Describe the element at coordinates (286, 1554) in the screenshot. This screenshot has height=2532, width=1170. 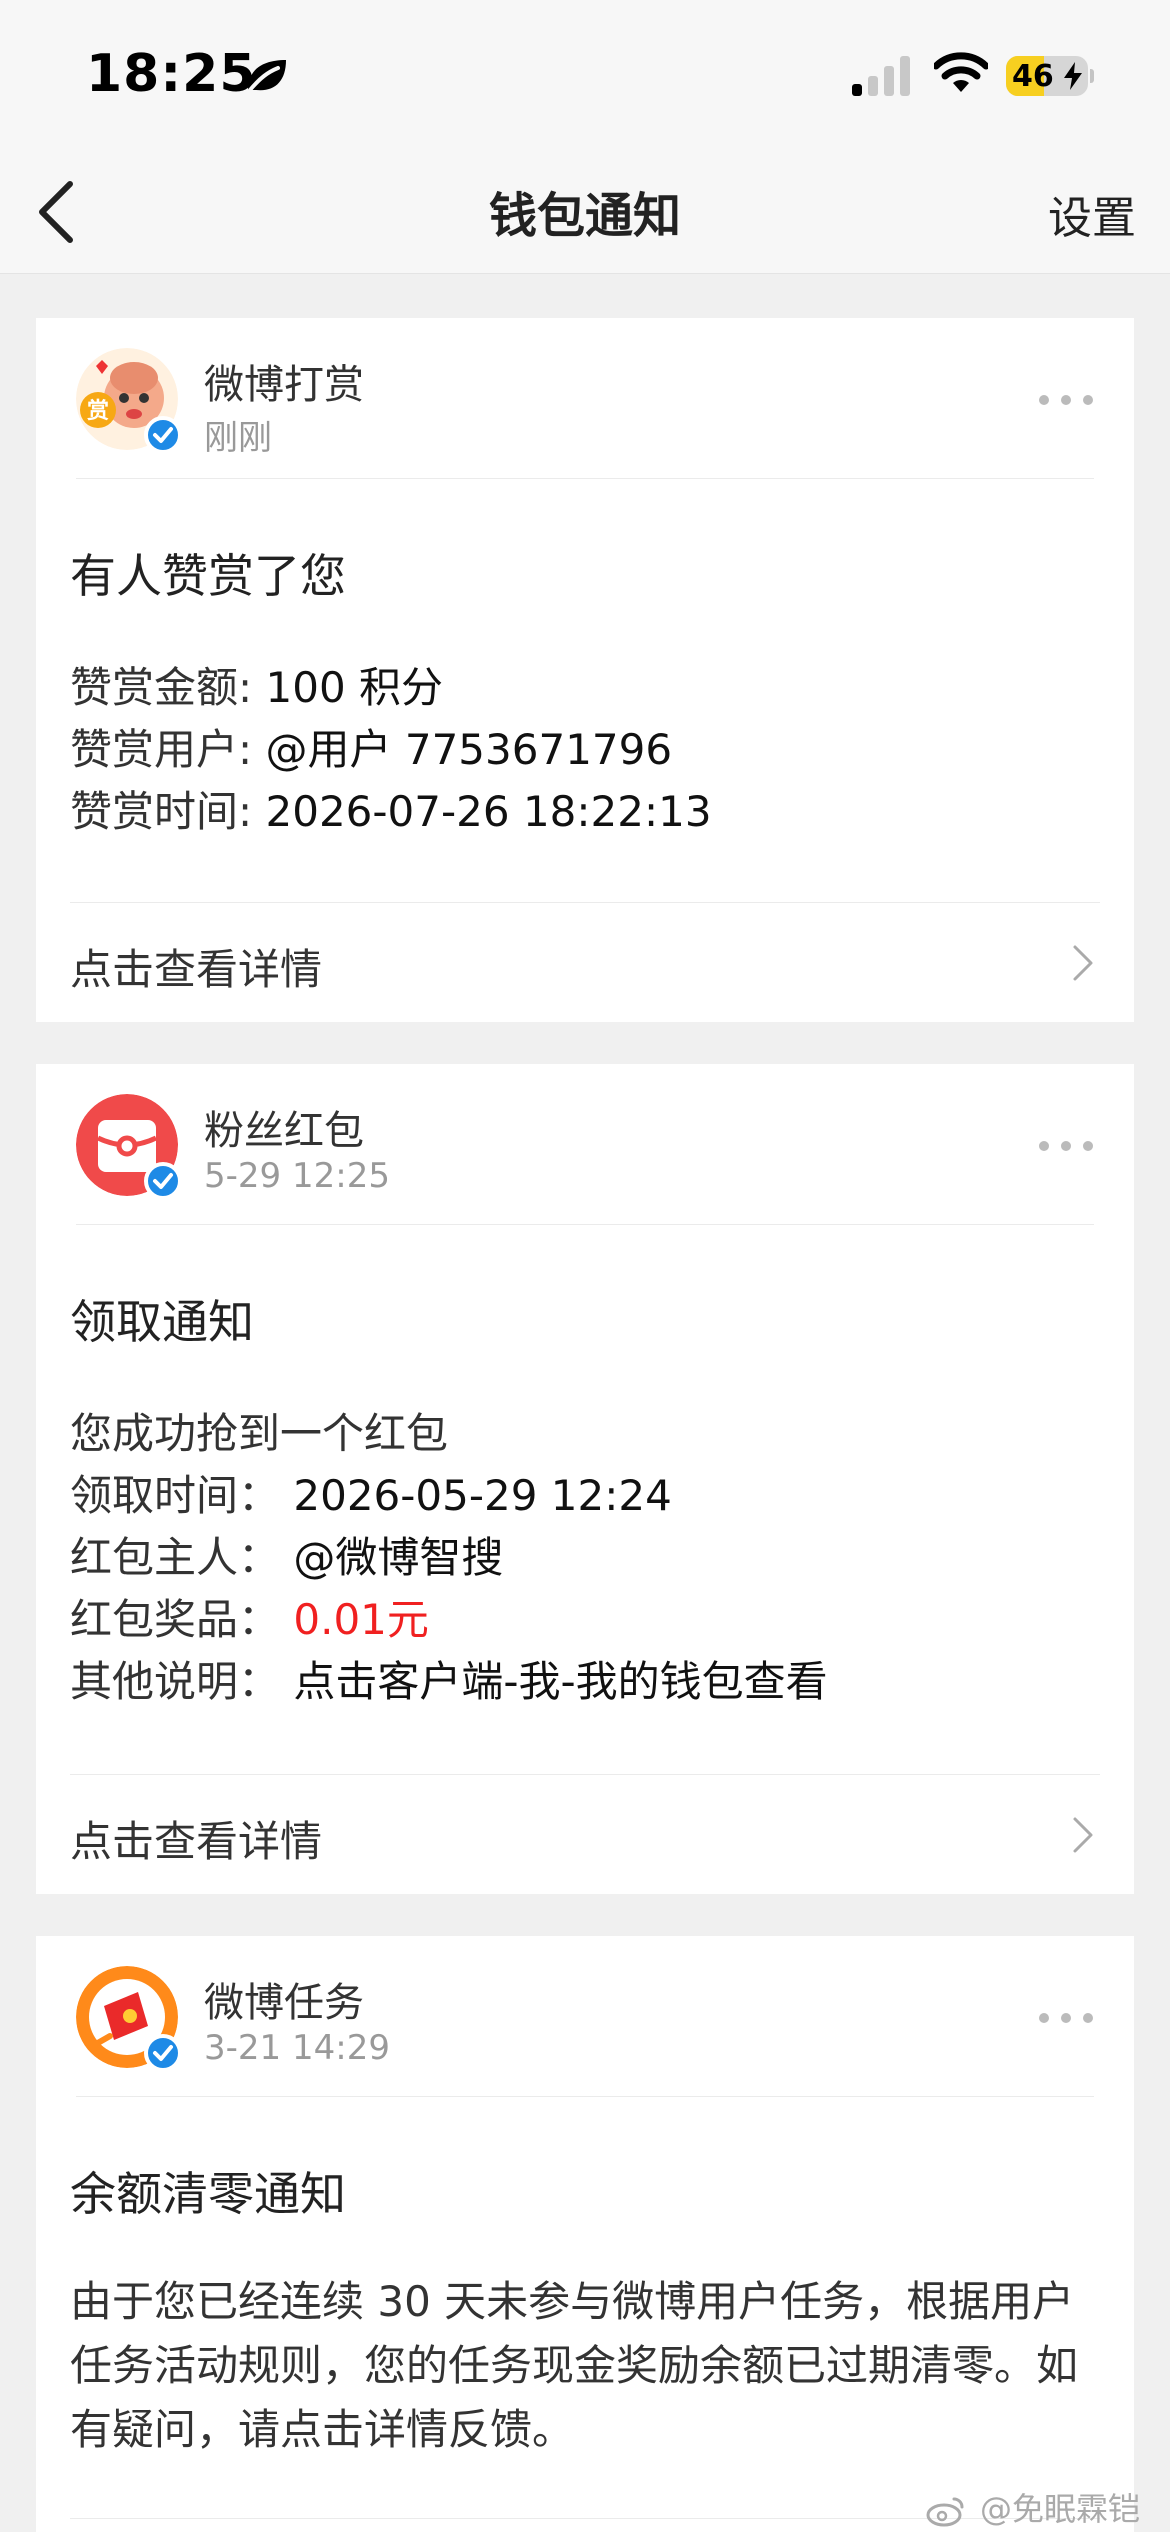
I see `envelope-owner-line: 红包主人： @微博智搜` at that location.